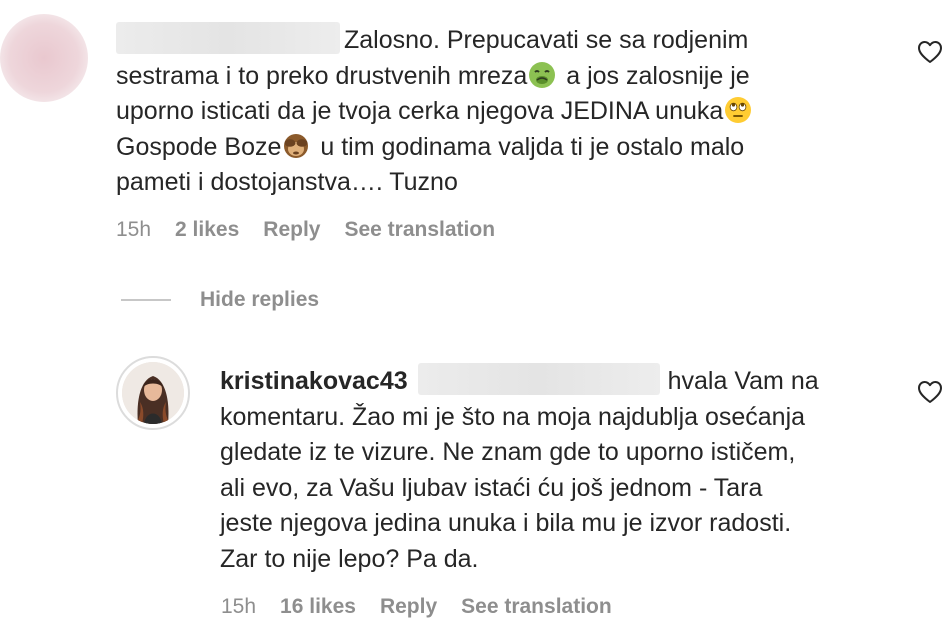 The image size is (950, 629). Describe the element at coordinates (408, 607) in the screenshot. I see `reply-reply-button: Reply` at that location.